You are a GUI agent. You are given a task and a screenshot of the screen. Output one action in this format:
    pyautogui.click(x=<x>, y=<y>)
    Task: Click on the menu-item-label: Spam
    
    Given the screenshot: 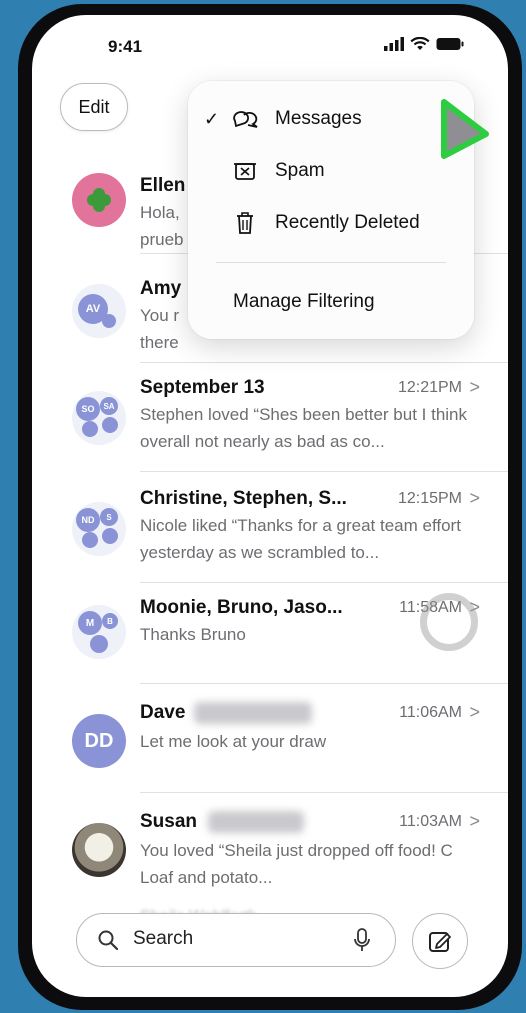 What is the action you would take?
    pyautogui.click(x=300, y=170)
    